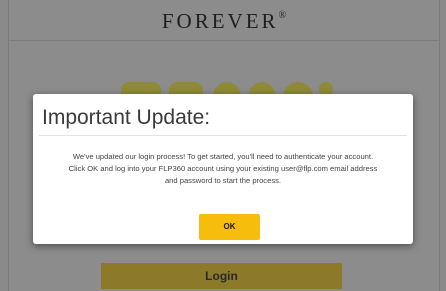  What do you see at coordinates (223, 135) in the screenshot?
I see `dialog-divider` at bounding box center [223, 135].